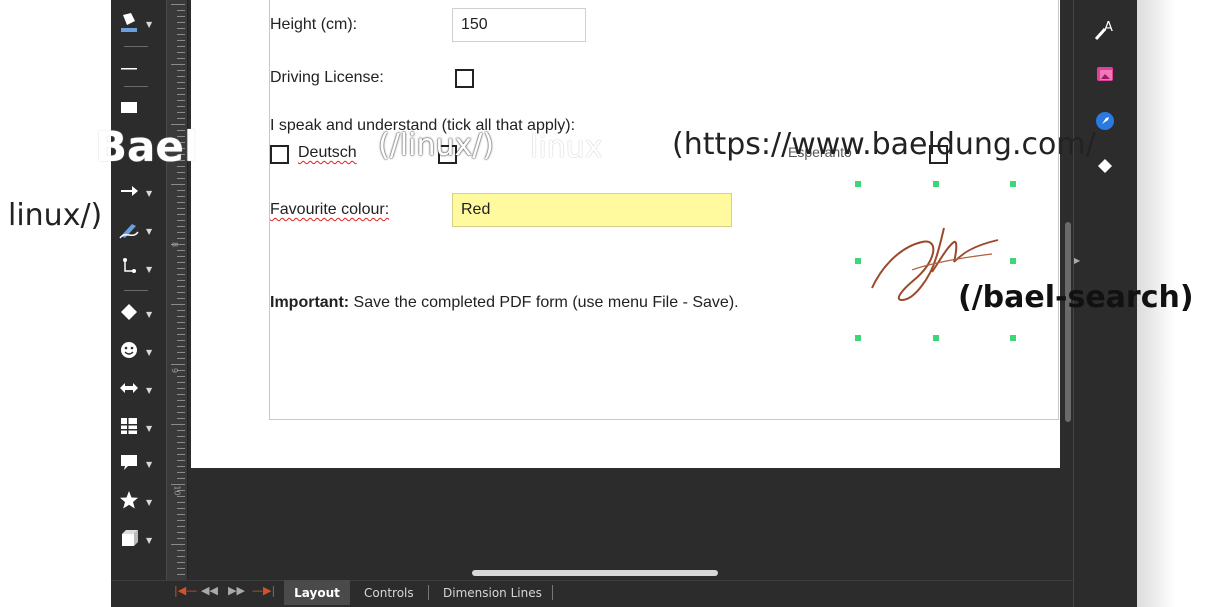 This screenshot has width=1214, height=607. I want to click on gallery-button, so click(1105, 77).